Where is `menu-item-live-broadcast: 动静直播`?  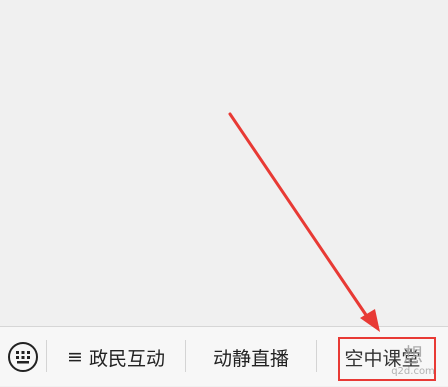
menu-item-live-broadcast: 动静直播 is located at coordinates (251, 357).